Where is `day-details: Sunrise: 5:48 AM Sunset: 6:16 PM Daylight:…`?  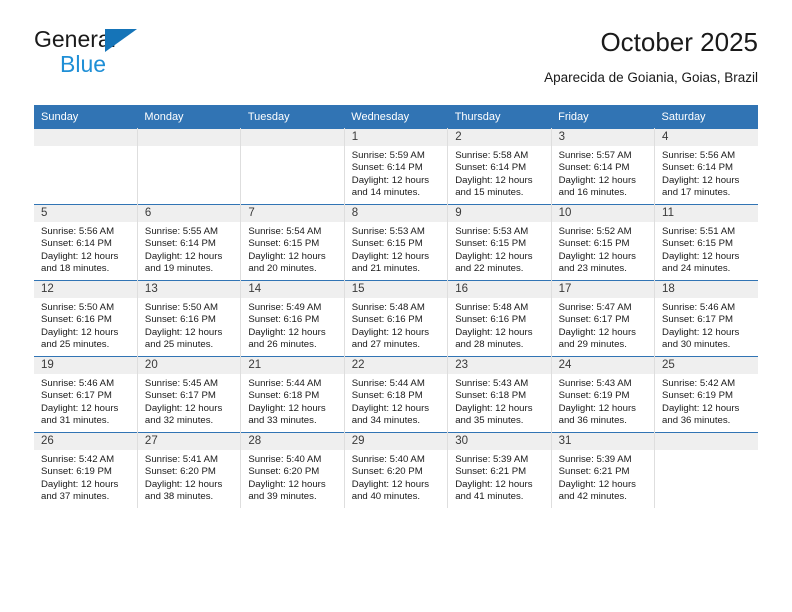
day-details: Sunrise: 5:48 AM Sunset: 6:16 PM Daylight:… is located at coordinates (396, 325).